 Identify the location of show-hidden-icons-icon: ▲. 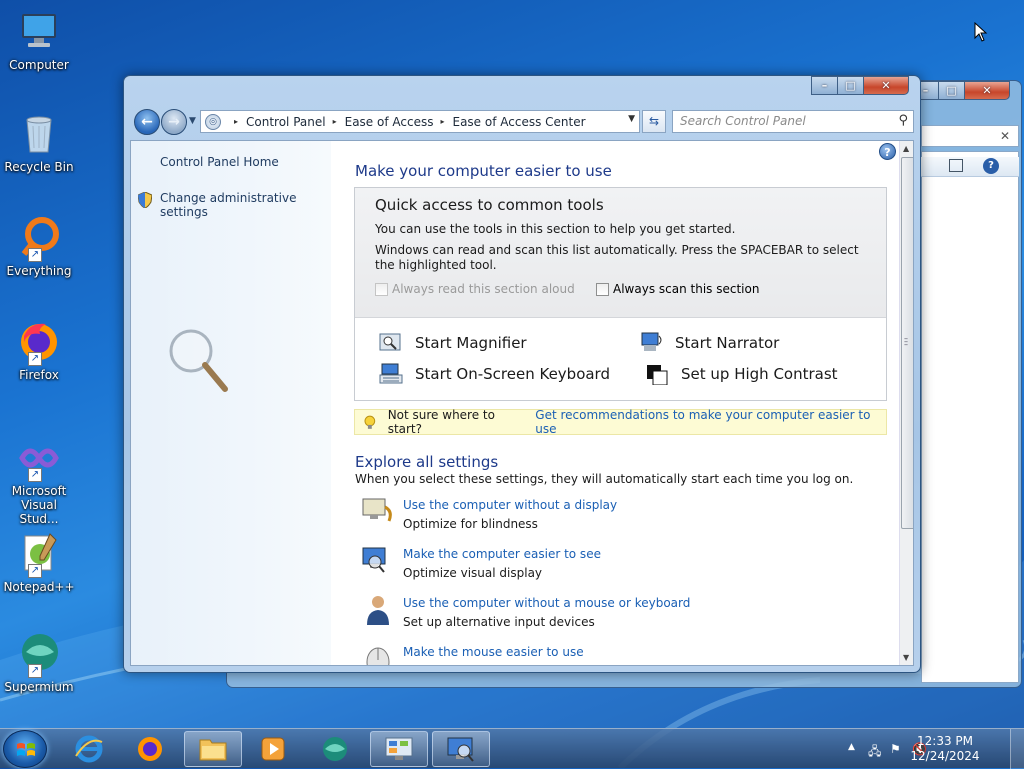
(851, 747).